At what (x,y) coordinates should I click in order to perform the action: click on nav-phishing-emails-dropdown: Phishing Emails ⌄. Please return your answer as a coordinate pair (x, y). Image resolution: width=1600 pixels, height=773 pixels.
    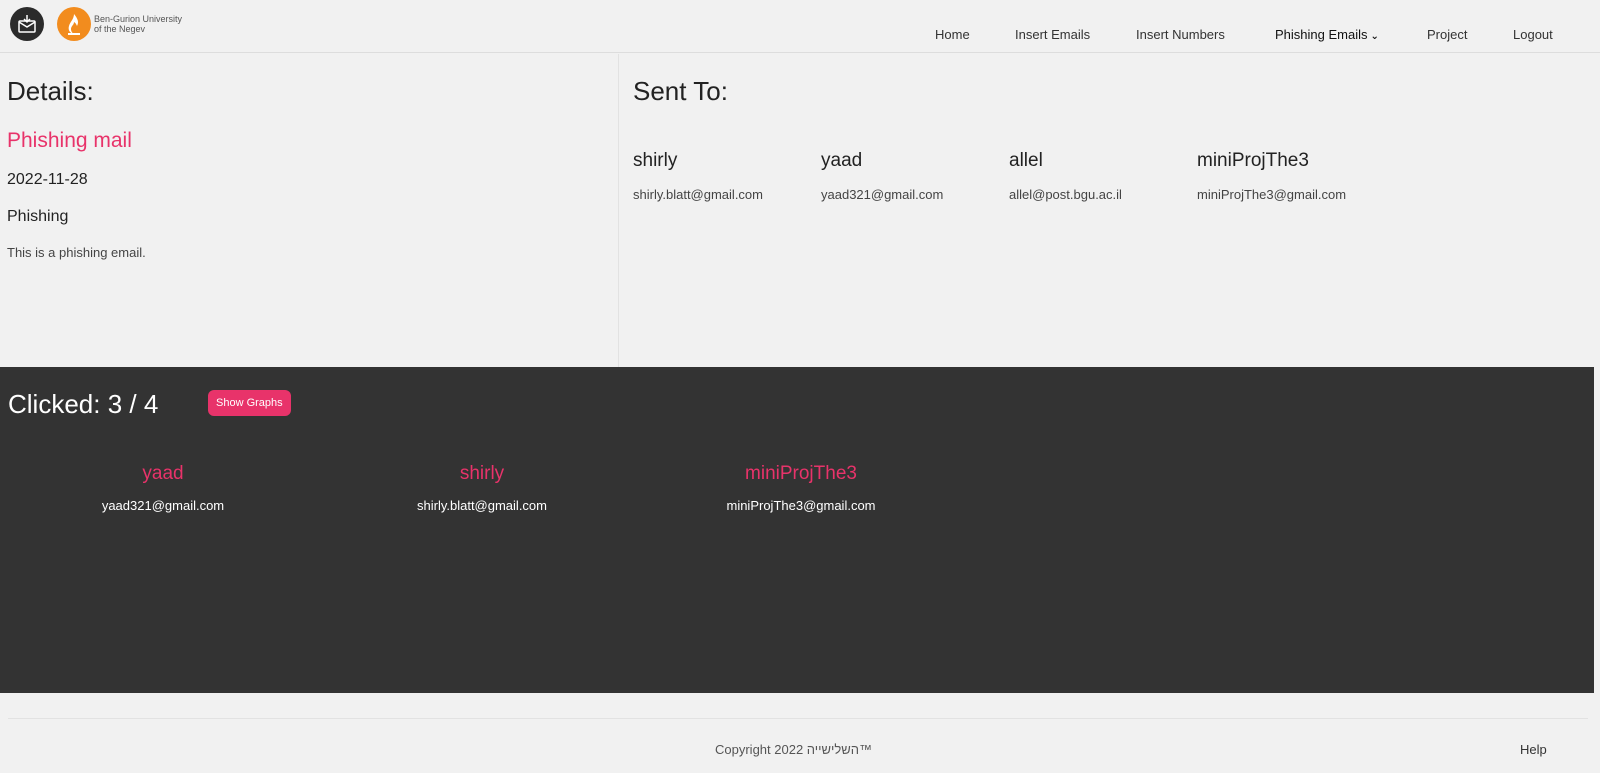
    Looking at the image, I should click on (1327, 34).